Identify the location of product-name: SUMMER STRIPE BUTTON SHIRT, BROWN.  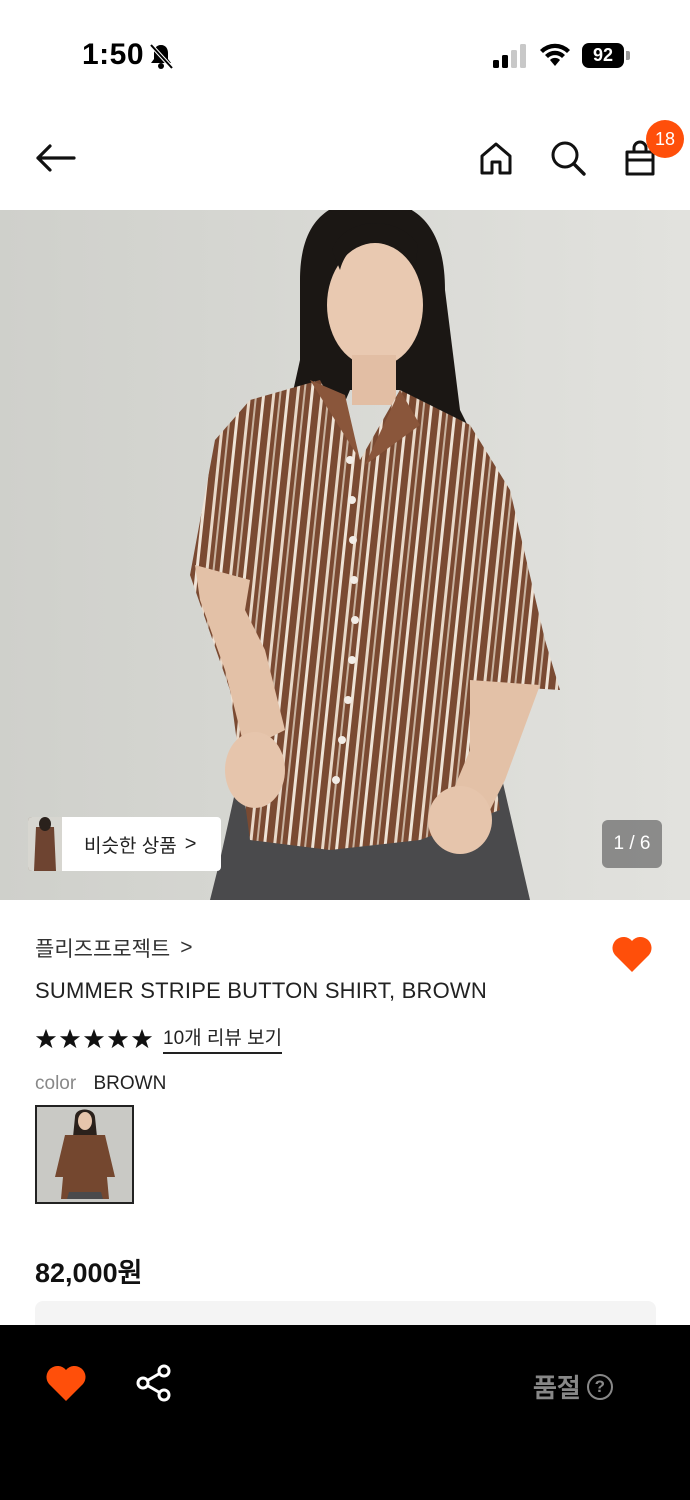
(261, 990).